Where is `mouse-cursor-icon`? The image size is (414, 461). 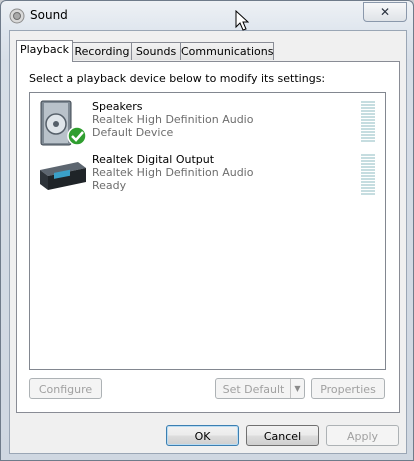 mouse-cursor-icon is located at coordinates (242, 20).